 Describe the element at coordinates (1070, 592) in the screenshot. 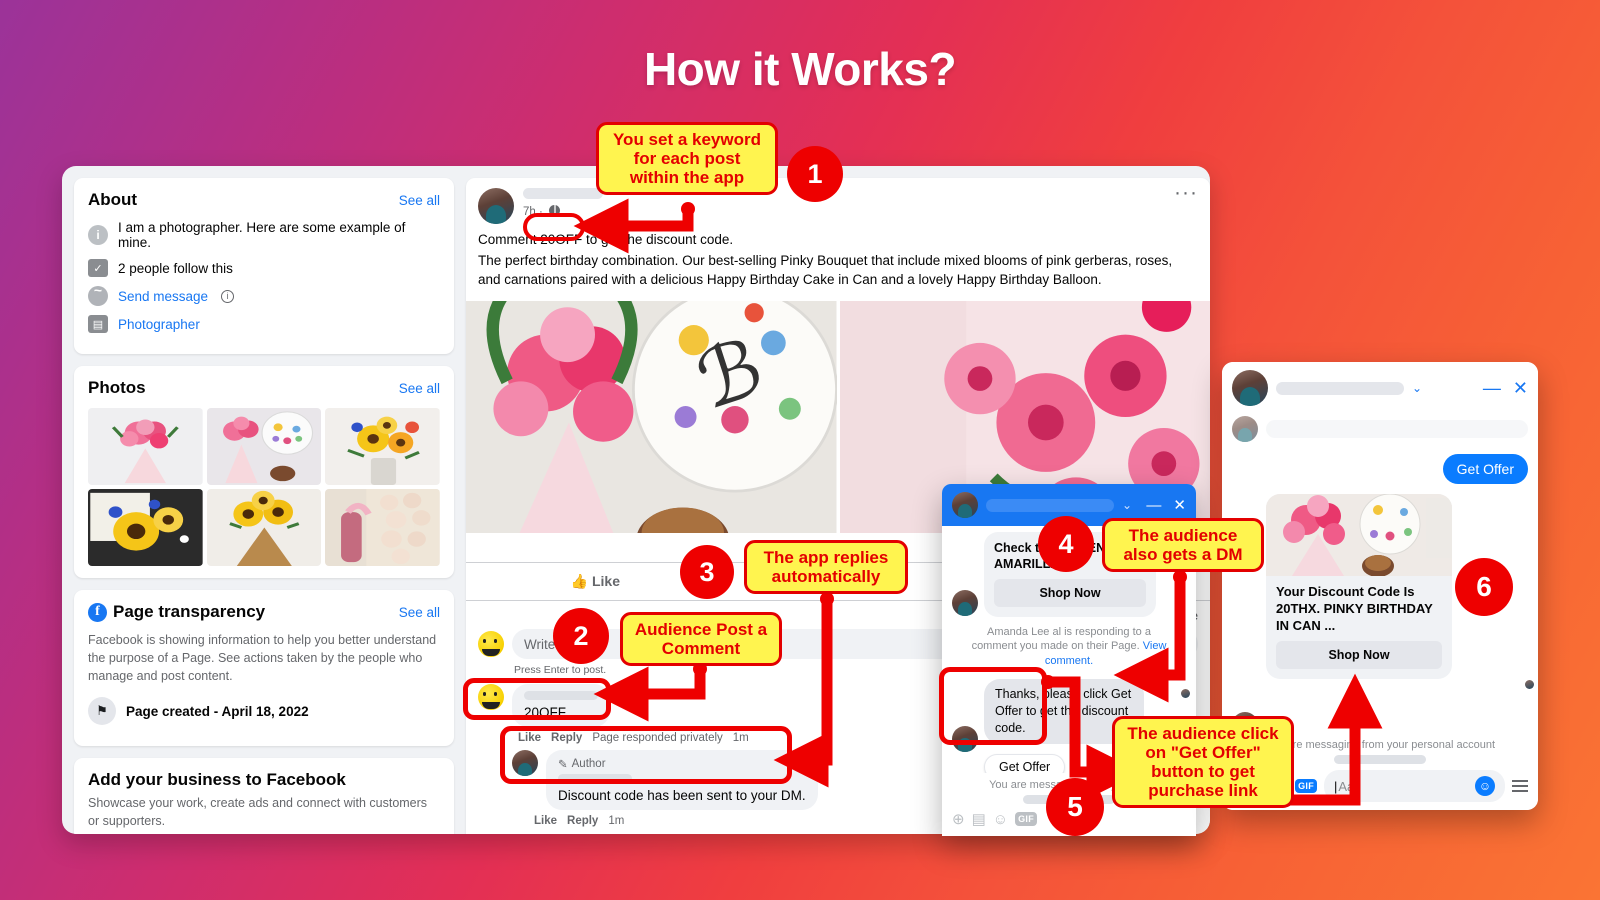

I see `product-card-shop-now-button: Shop Now` at that location.